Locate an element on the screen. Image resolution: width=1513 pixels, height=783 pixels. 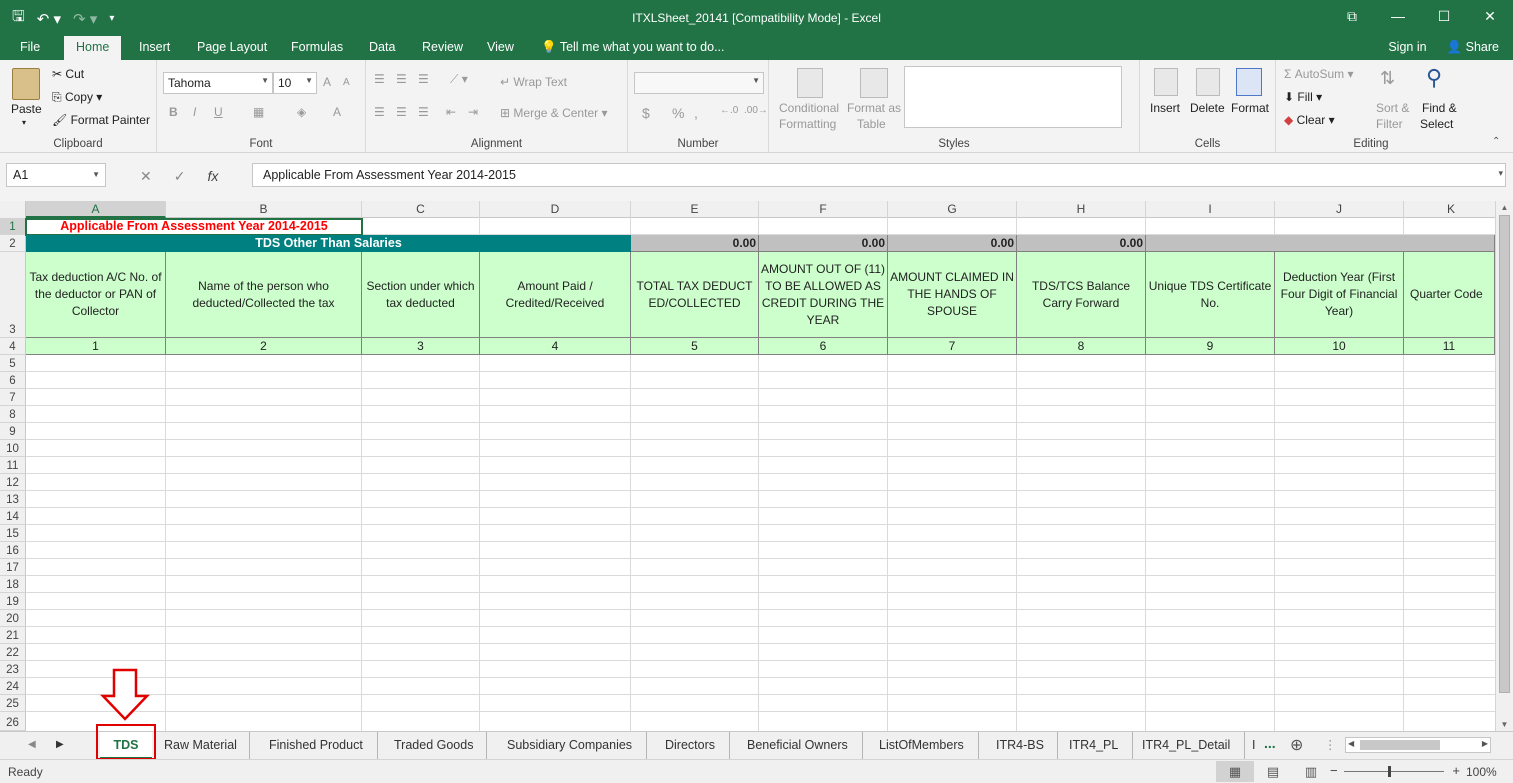
row-header: 2 is located at coordinates (13, 243).